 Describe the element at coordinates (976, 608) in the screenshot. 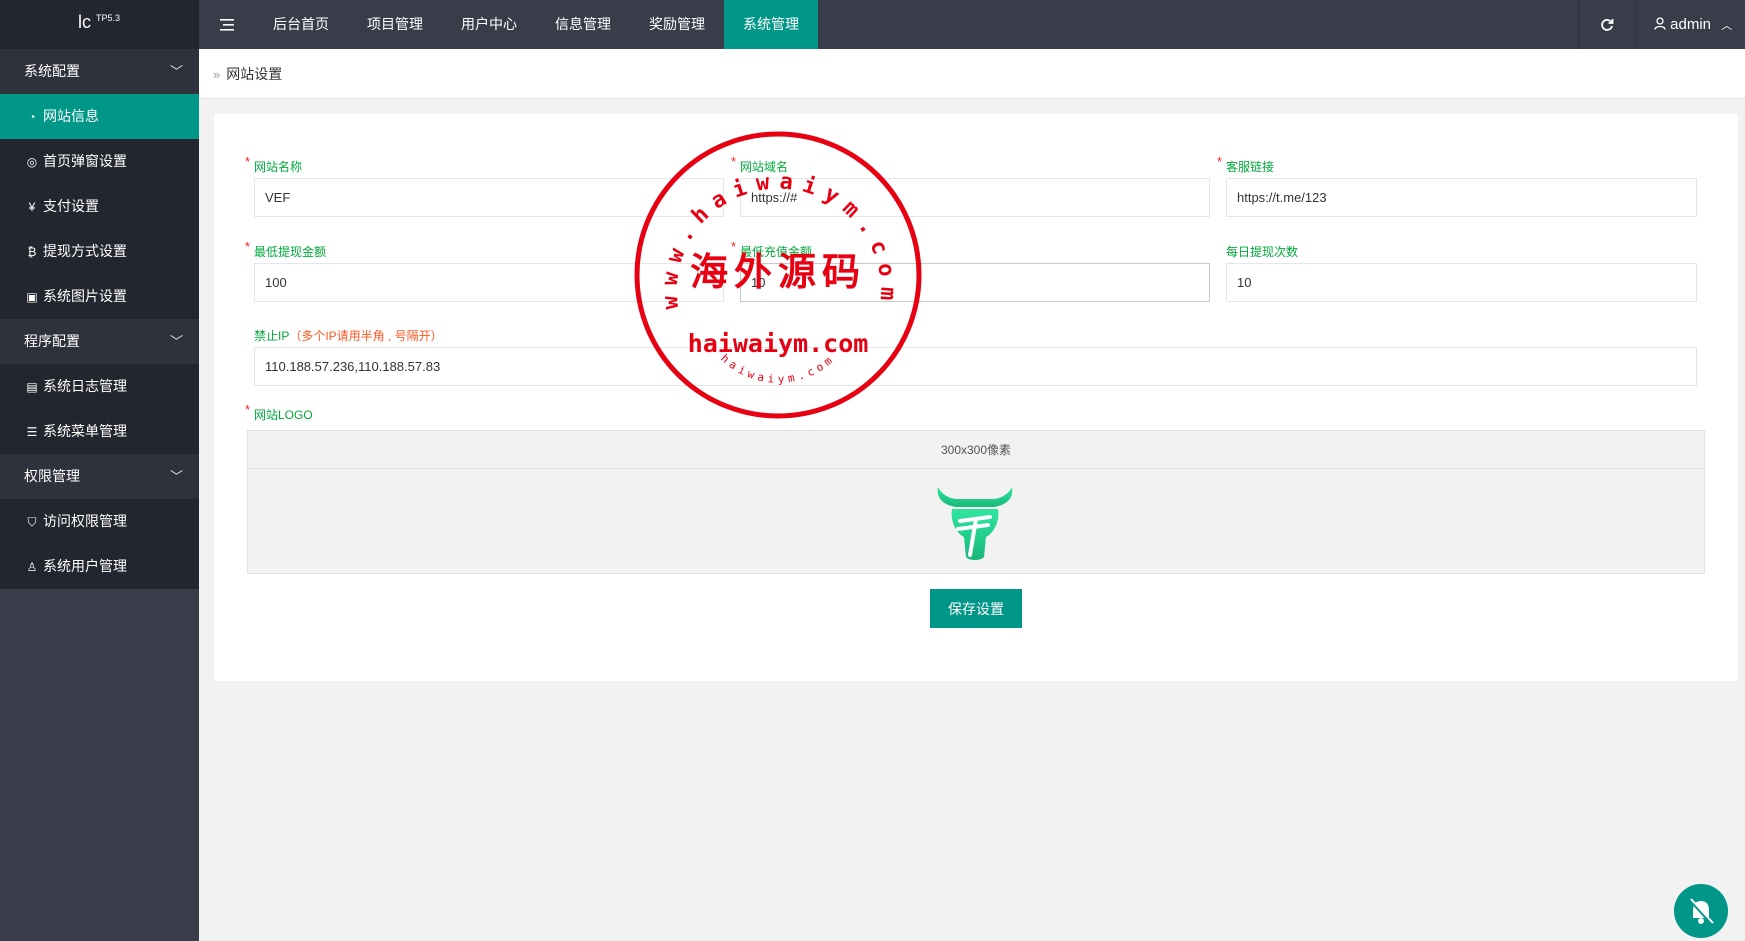

I see `save-button: 保存设置` at that location.